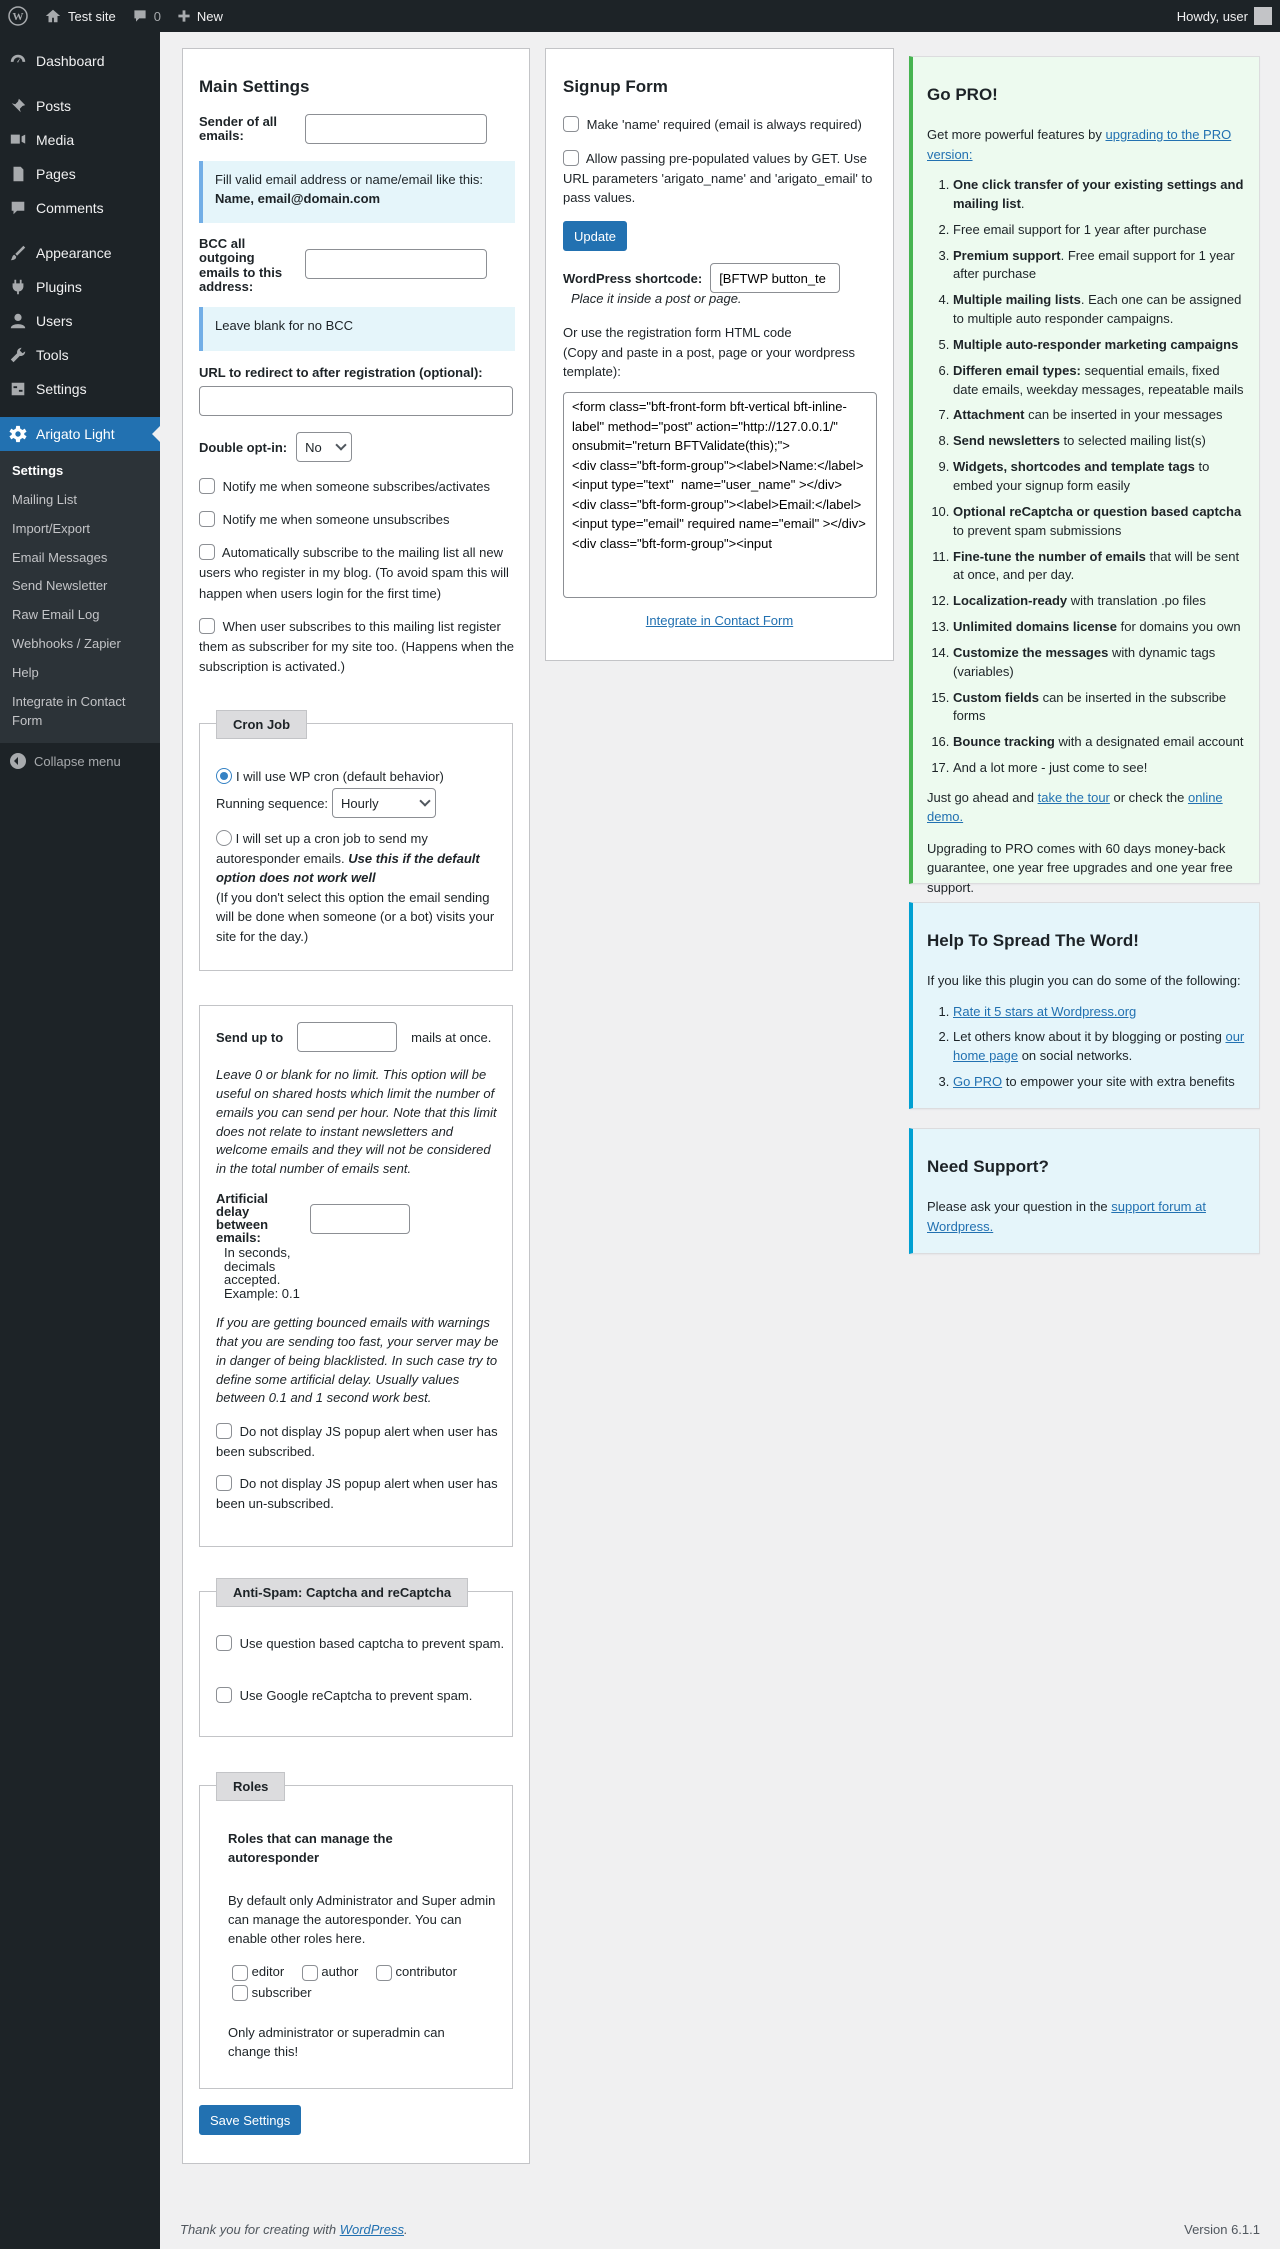  Describe the element at coordinates (384, 803) in the screenshot. I see `running-sequence-select: Hourly` at that location.